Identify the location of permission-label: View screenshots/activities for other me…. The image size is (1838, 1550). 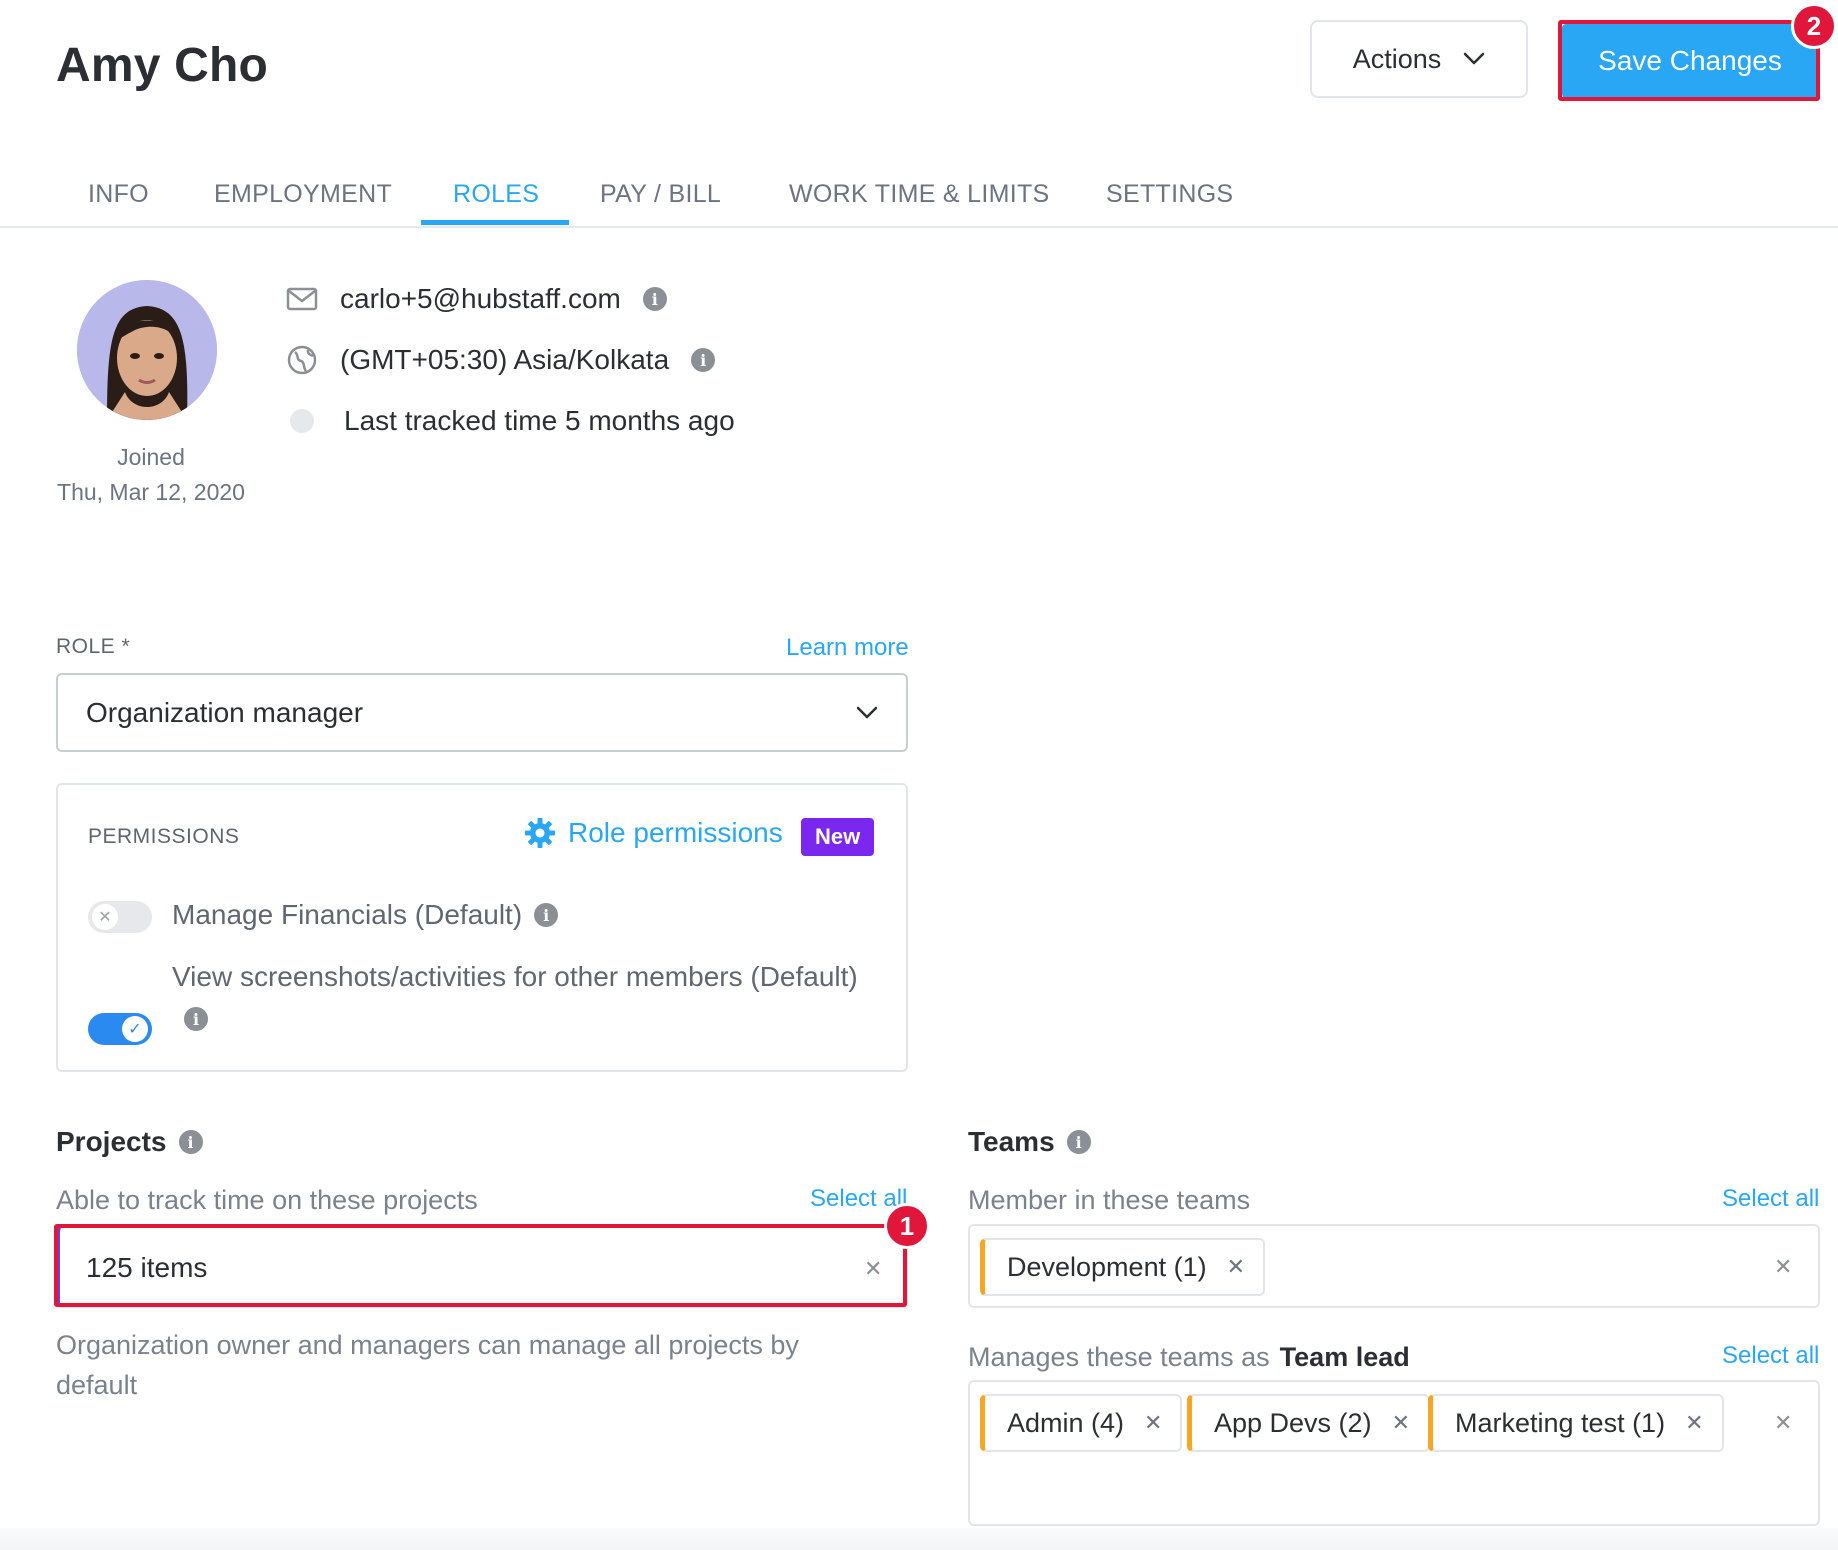
(515, 976).